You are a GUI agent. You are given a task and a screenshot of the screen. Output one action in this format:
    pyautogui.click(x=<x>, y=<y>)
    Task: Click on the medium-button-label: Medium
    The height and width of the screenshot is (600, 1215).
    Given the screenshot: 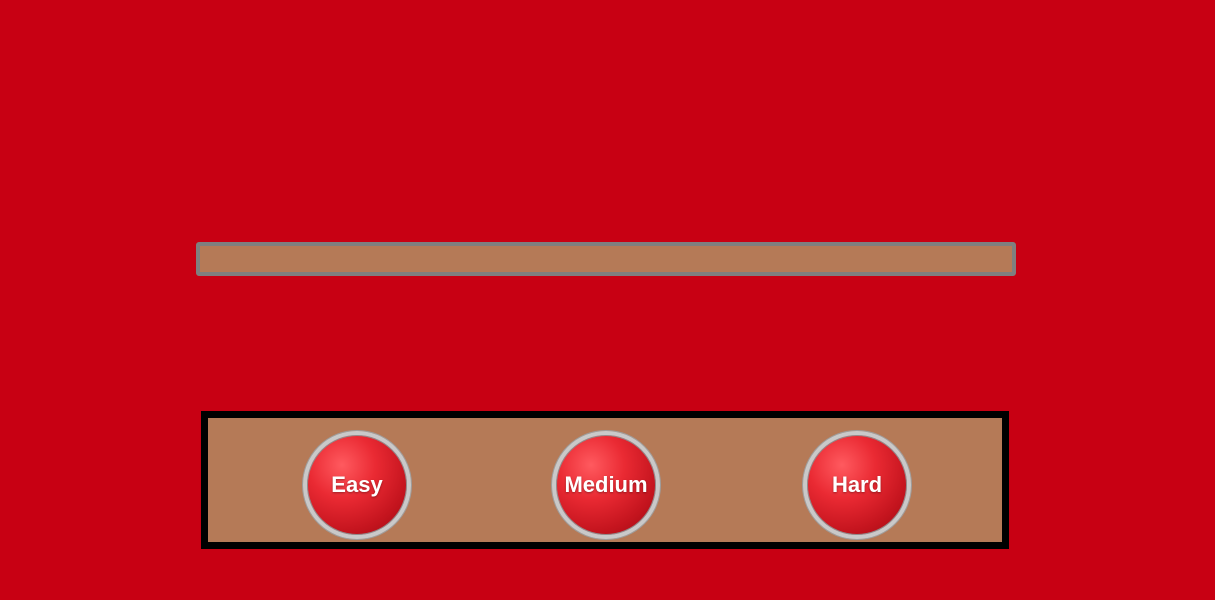 What is the action you would take?
    pyautogui.click(x=606, y=484)
    